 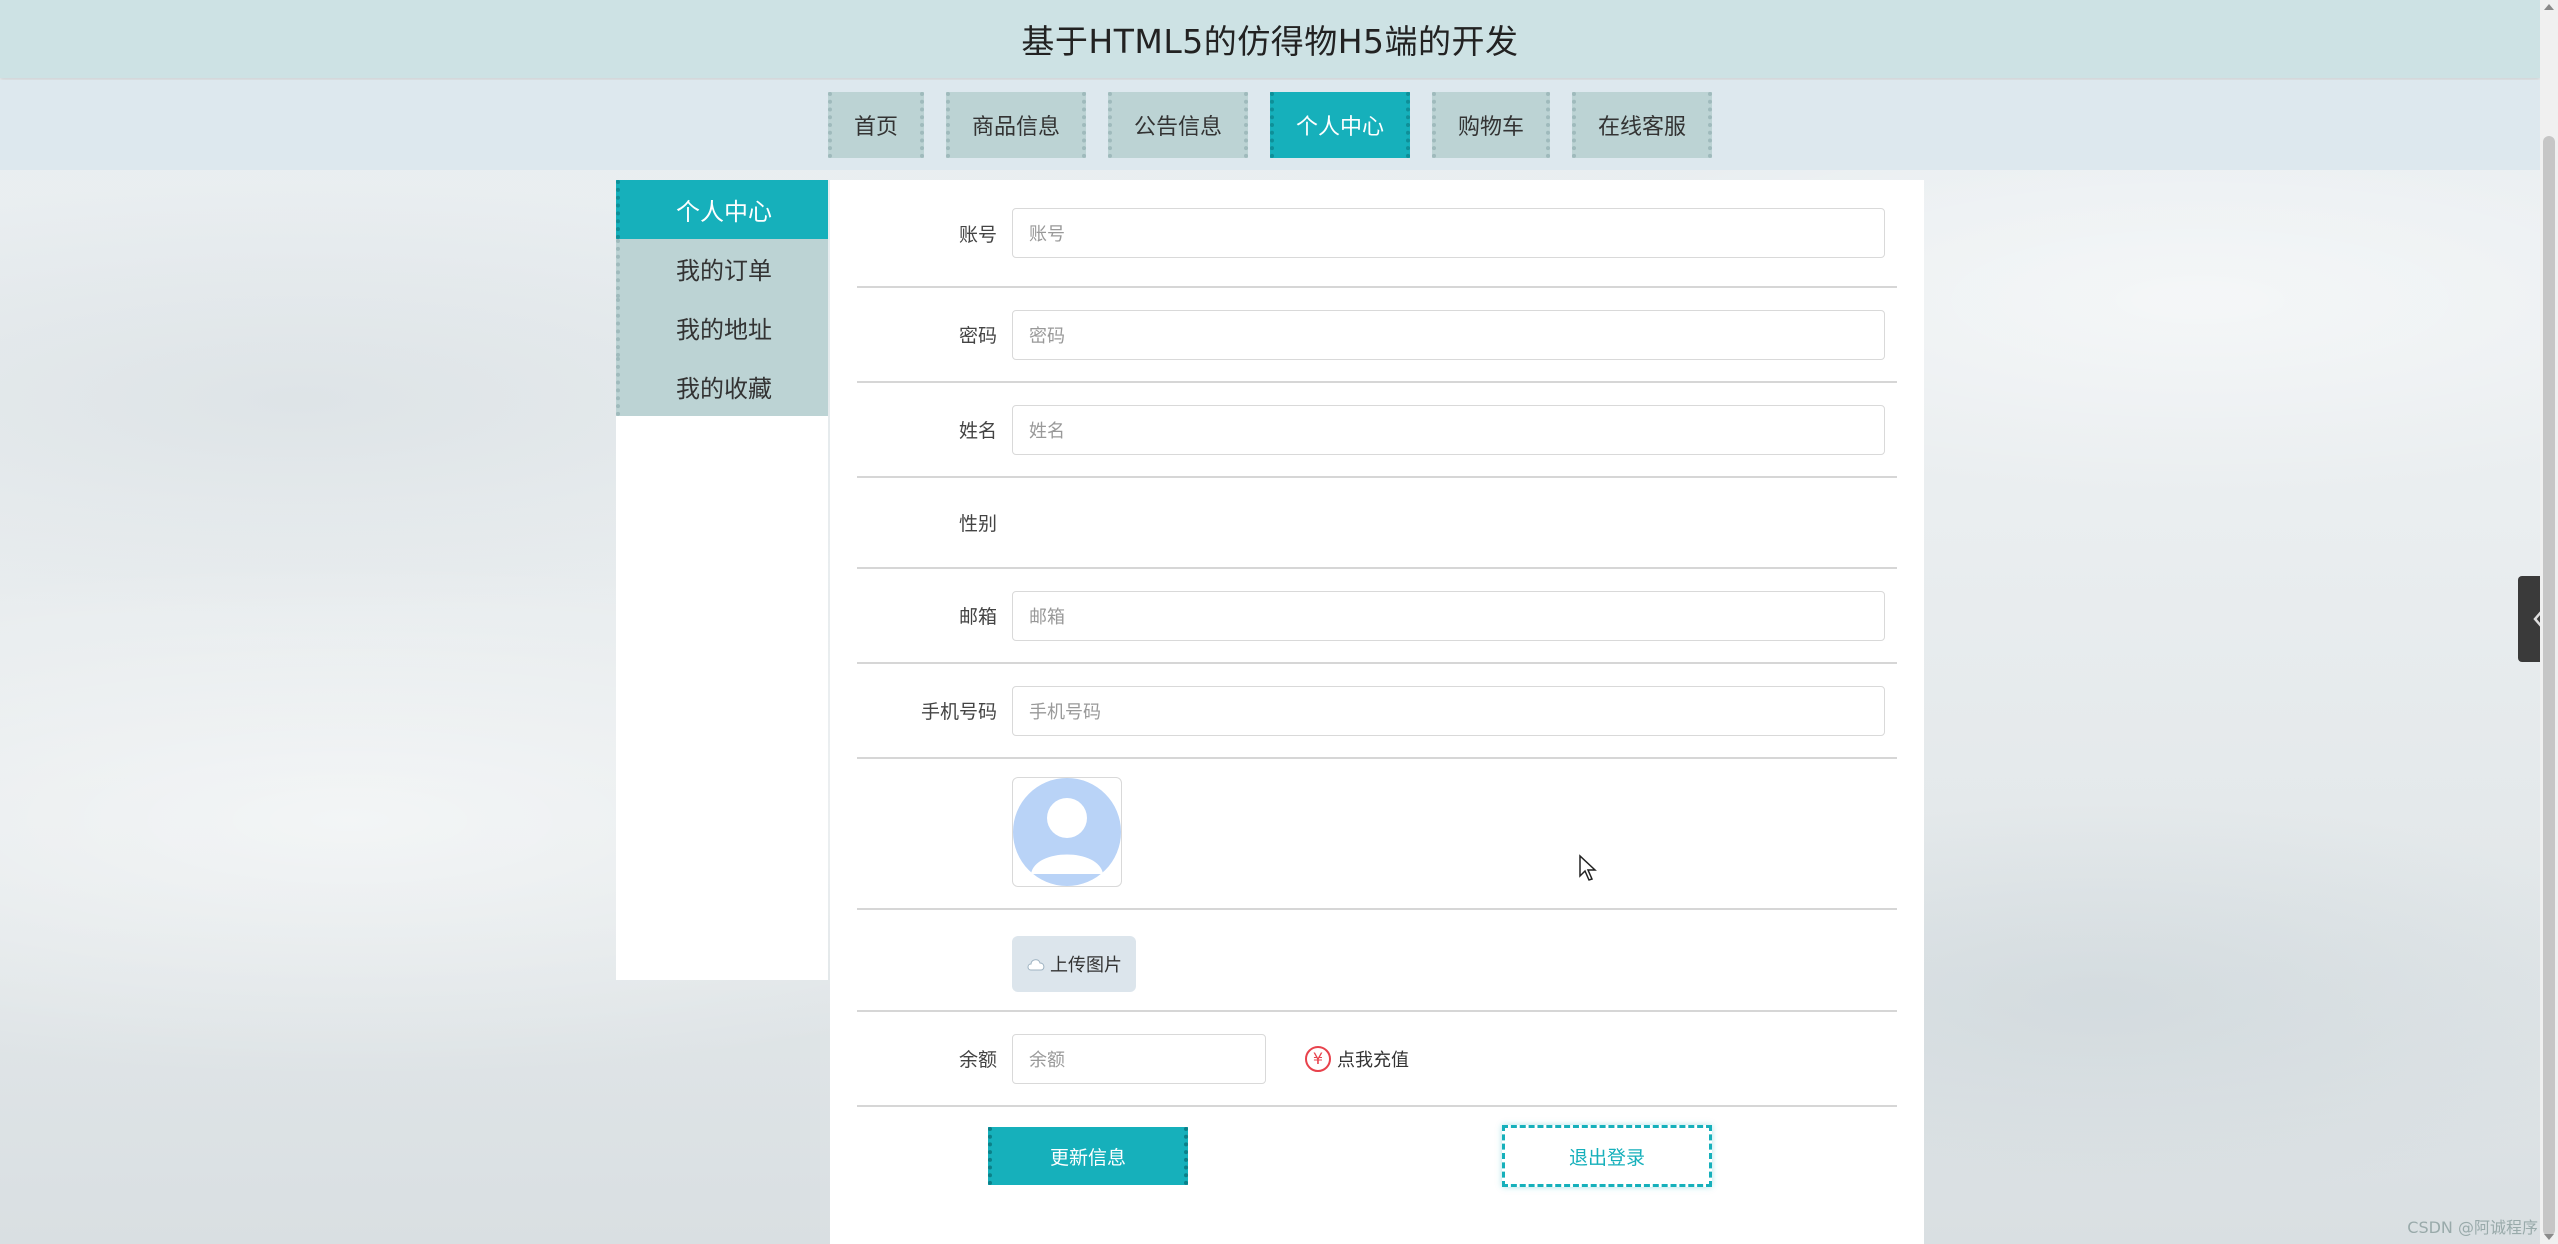 What do you see at coordinates (2549, 686) in the screenshot?
I see `scroll-thumb` at bounding box center [2549, 686].